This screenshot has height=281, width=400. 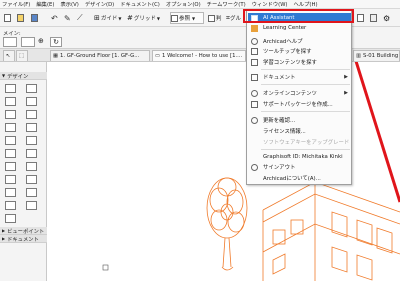 What do you see at coordinates (31, 88) in the screenshot?
I see `column-tool-icon` at bounding box center [31, 88].